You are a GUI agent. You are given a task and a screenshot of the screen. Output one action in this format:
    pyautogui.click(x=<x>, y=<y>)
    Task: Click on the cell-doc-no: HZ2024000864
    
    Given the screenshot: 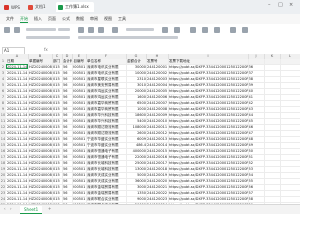 What is the action you would take?
    pyautogui.click(x=40, y=169)
    